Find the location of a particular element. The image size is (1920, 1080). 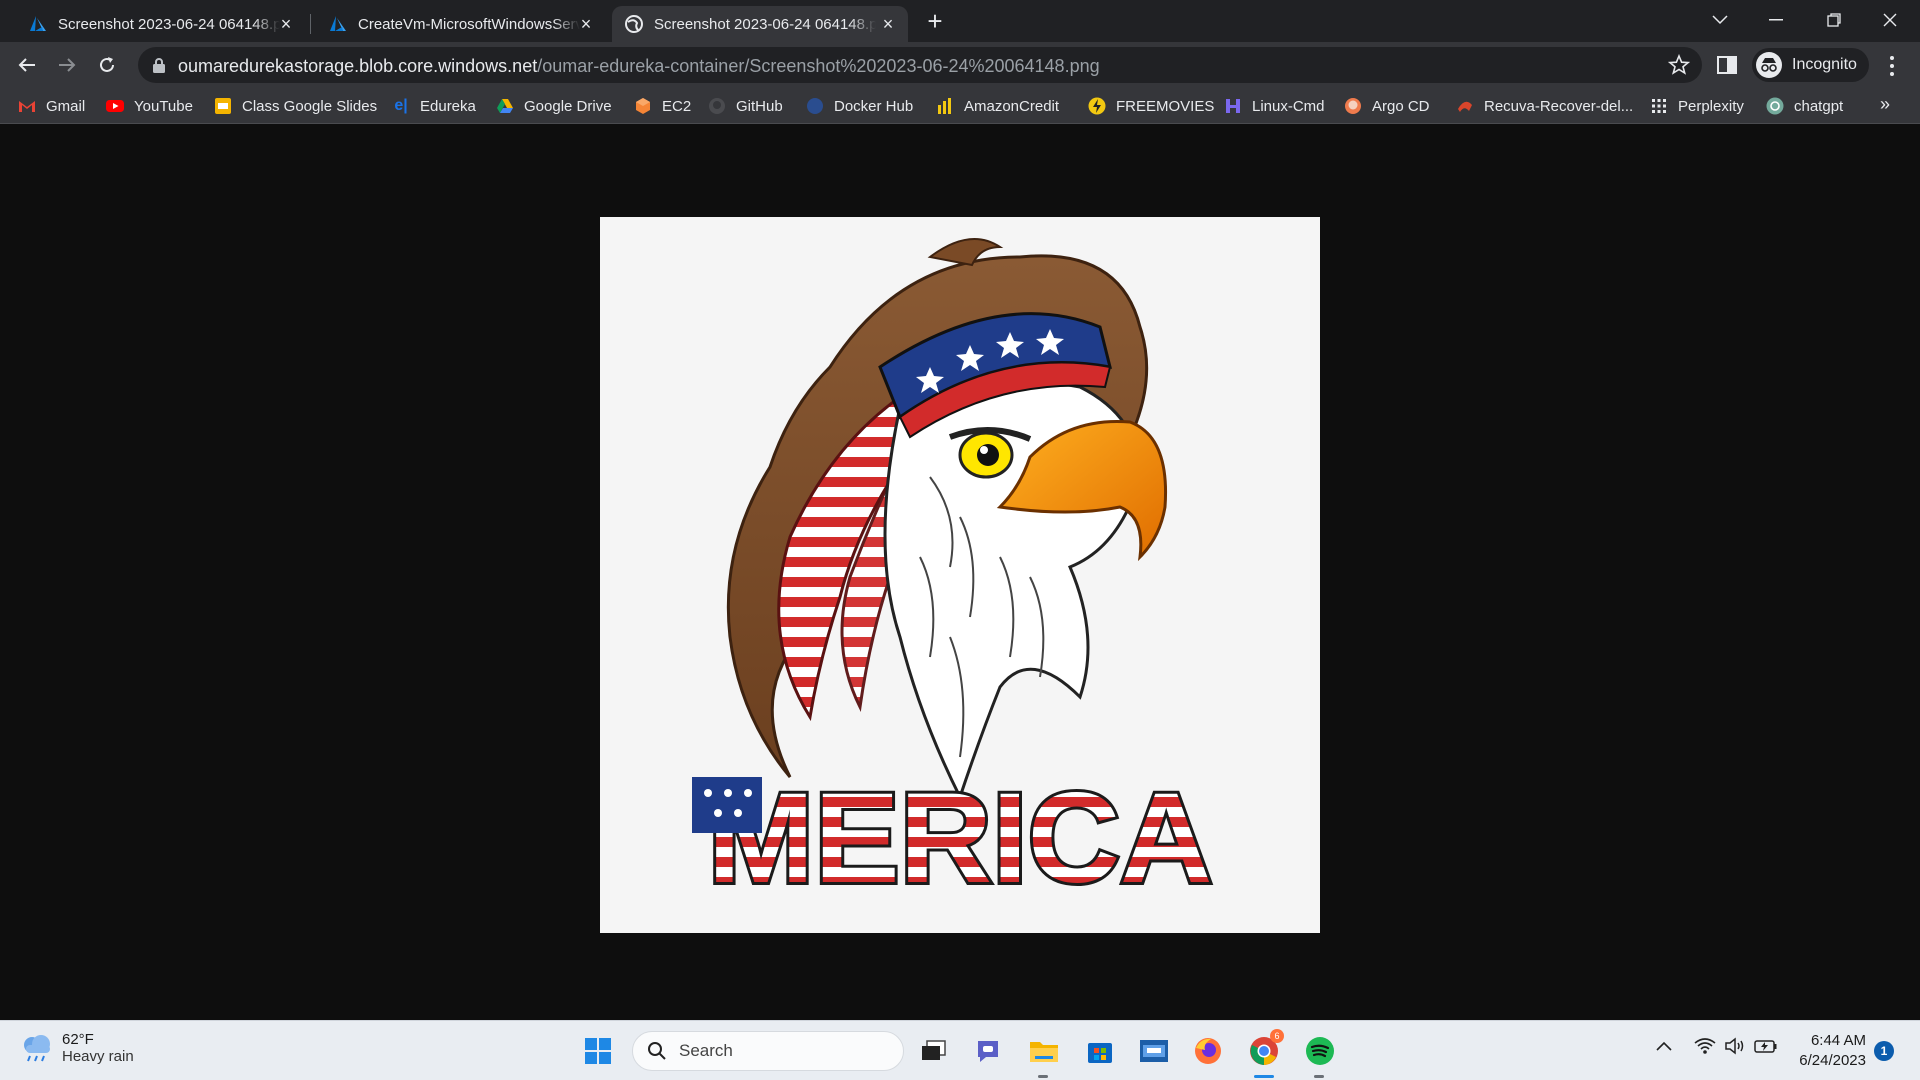

globe-icon is located at coordinates (634, 24).